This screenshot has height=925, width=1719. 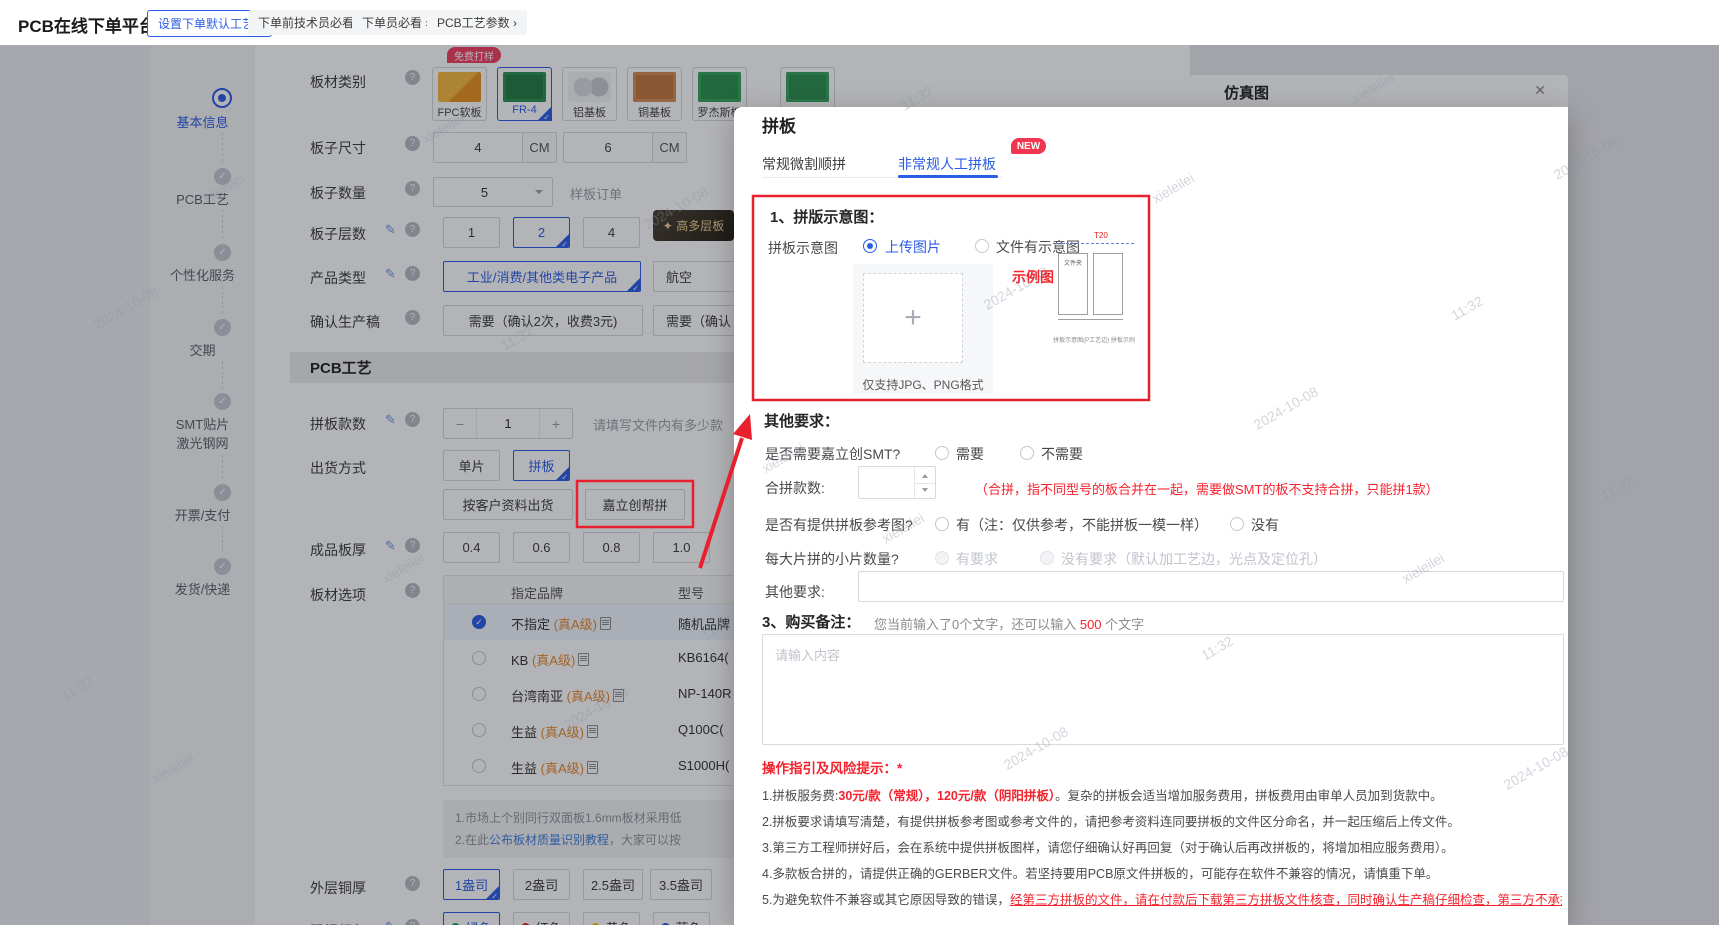 What do you see at coordinates (1163, 689) in the screenshot?
I see `purchase-remark-textarea: 请输入内容` at bounding box center [1163, 689].